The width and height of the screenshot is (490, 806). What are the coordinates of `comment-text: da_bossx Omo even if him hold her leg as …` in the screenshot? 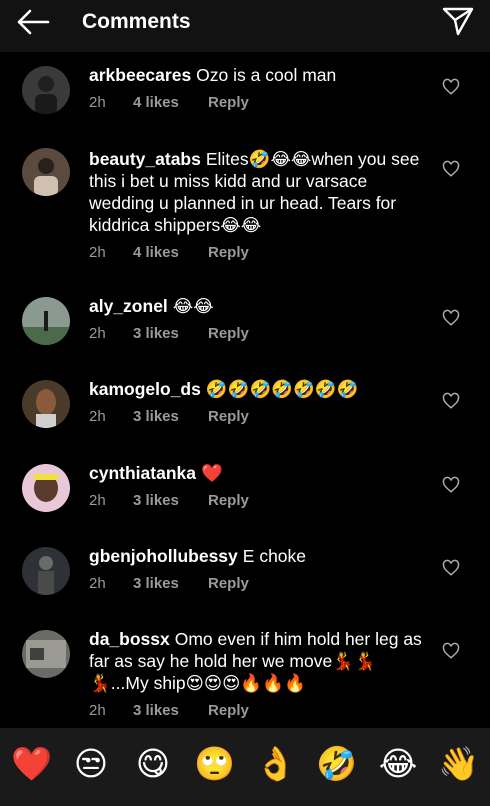 It's located at (261, 661).